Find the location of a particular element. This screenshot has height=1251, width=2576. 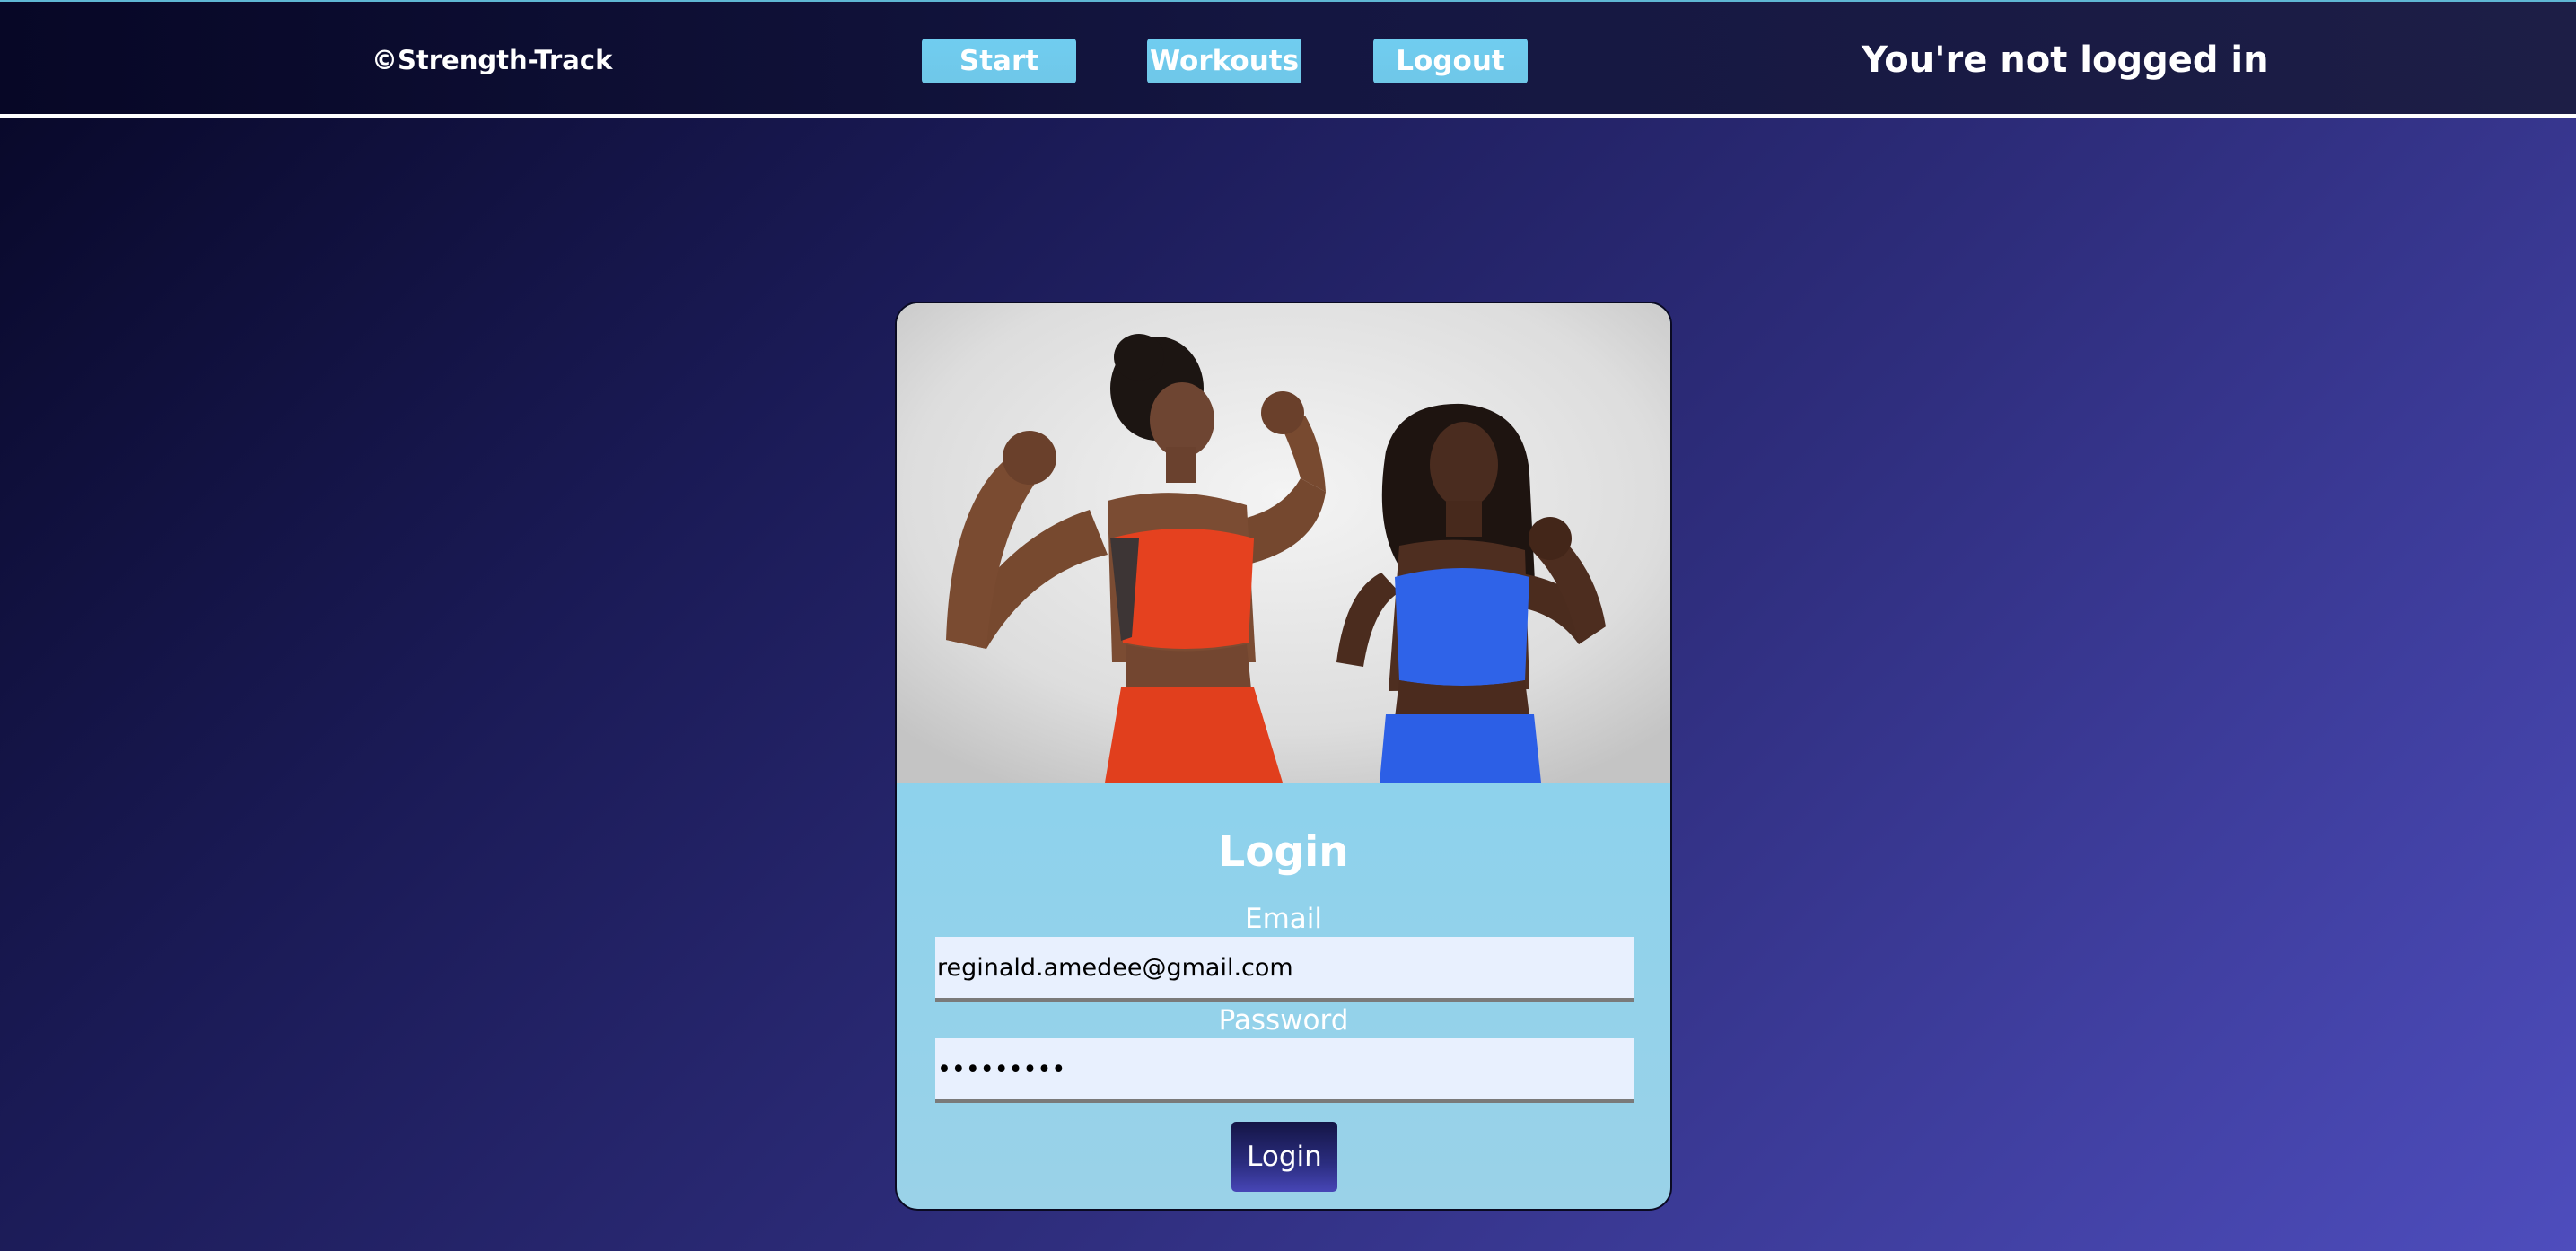

nav-workouts-button: Workouts is located at coordinates (1224, 61).